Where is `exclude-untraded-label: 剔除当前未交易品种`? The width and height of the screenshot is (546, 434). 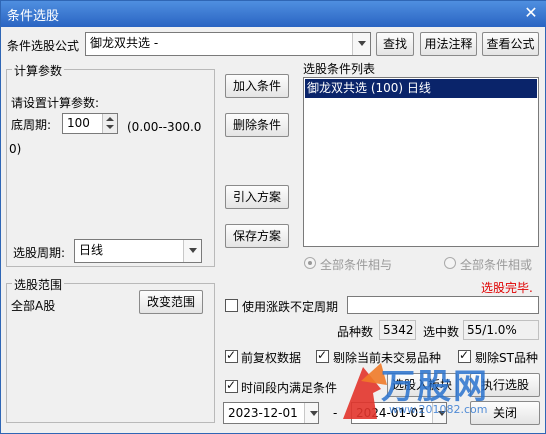
exclude-untraded-label: 剔除当前未交易品种 is located at coordinates (387, 358).